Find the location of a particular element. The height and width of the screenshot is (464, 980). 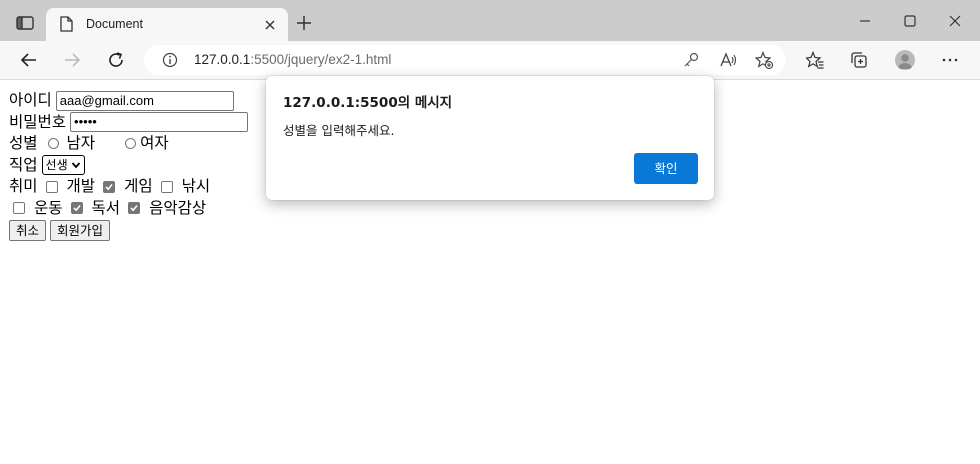

checkbox-exercise is located at coordinates (19, 208).